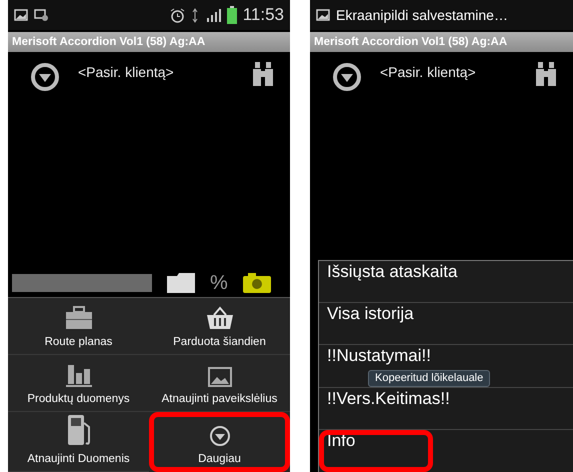  I want to click on menu-item: Išsiųsta ataskaita, so click(446, 282).